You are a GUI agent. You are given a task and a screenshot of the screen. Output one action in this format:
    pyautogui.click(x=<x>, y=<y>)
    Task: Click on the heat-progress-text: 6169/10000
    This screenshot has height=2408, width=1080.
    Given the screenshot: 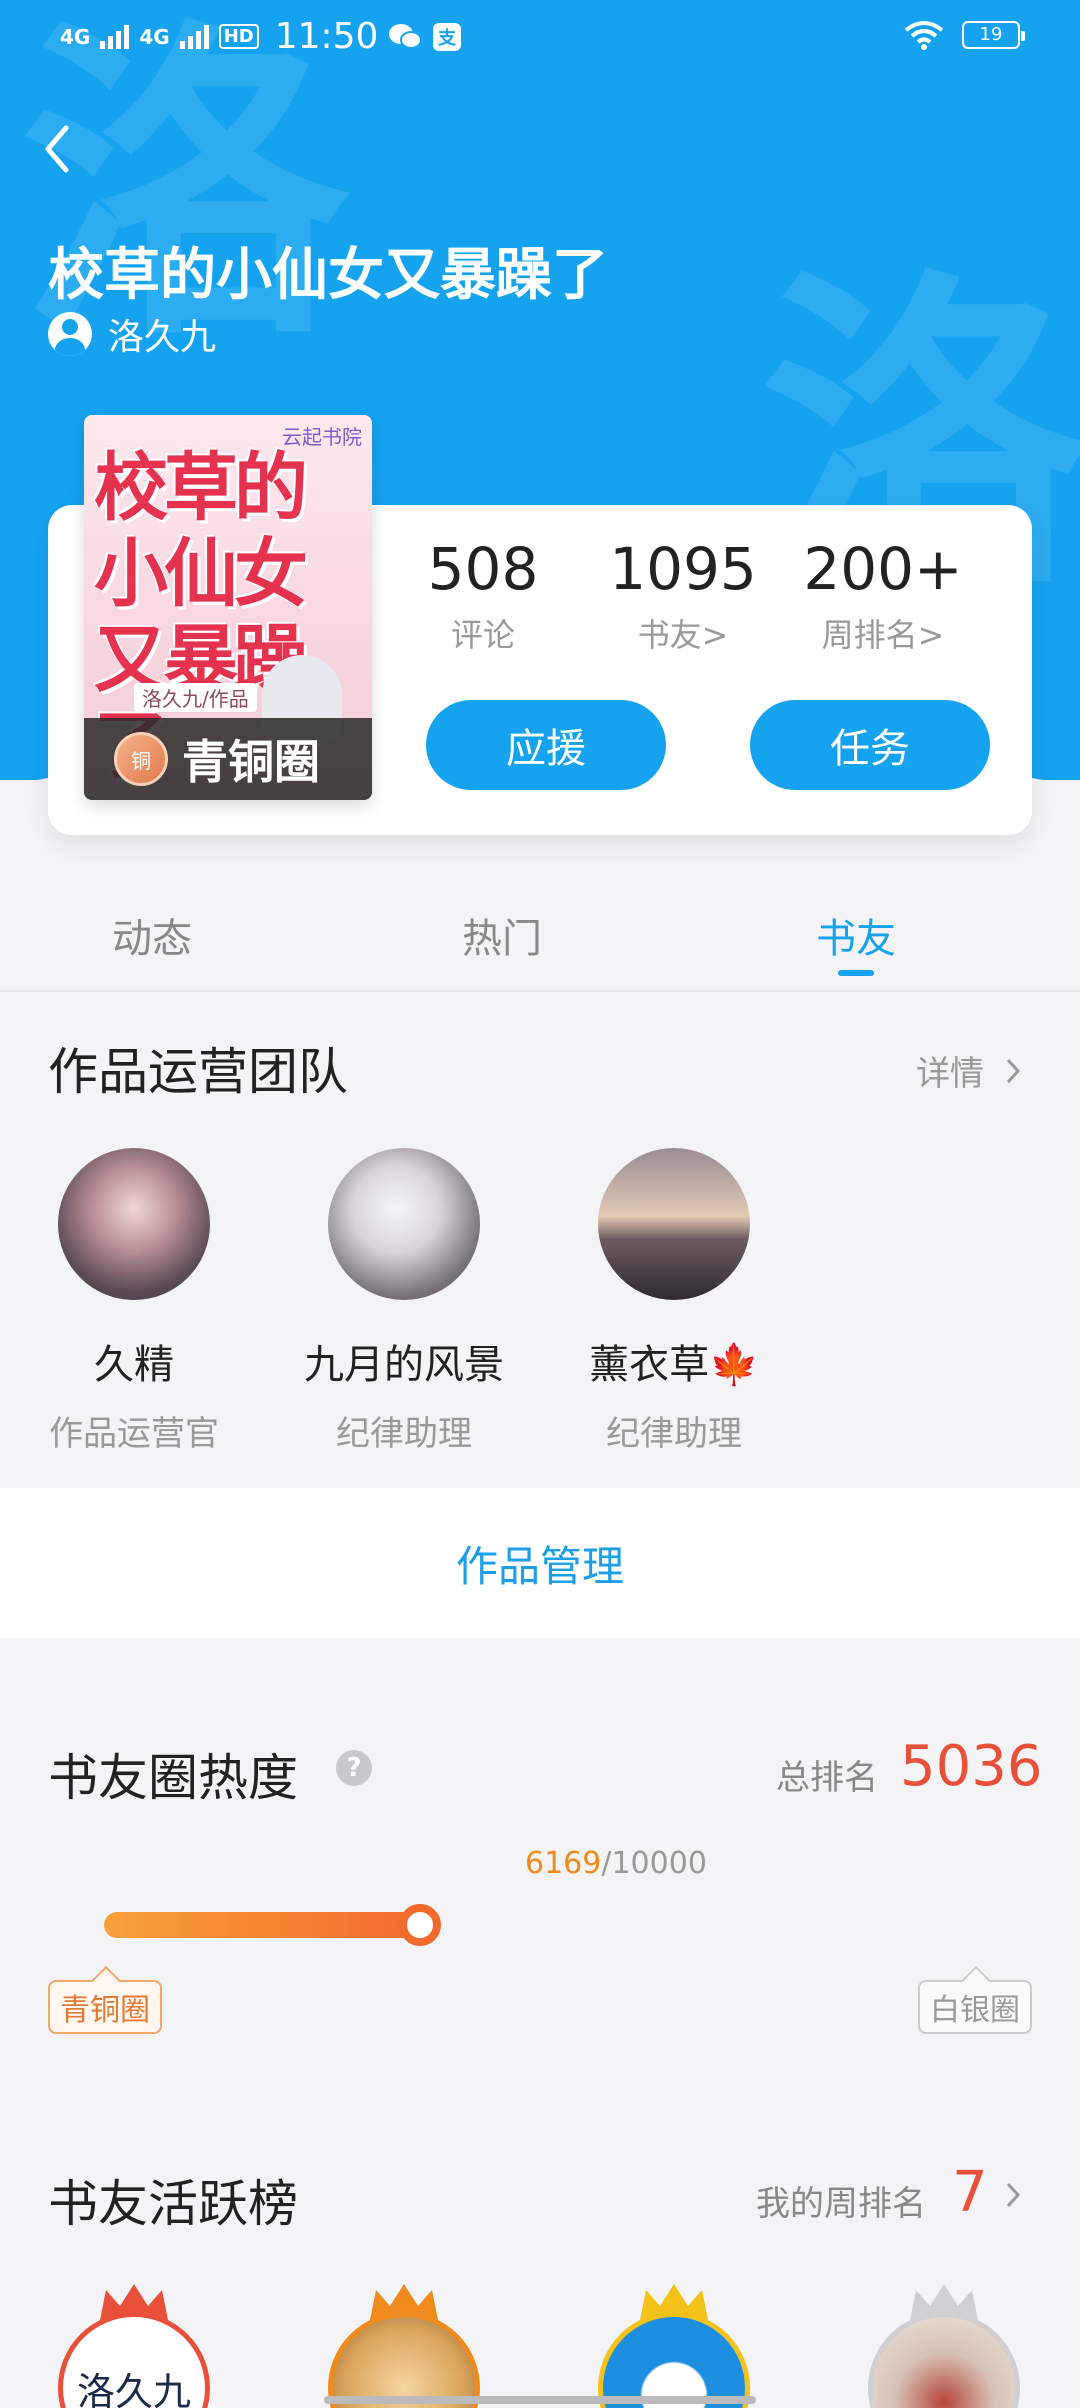 What is the action you would take?
    pyautogui.click(x=616, y=1863)
    